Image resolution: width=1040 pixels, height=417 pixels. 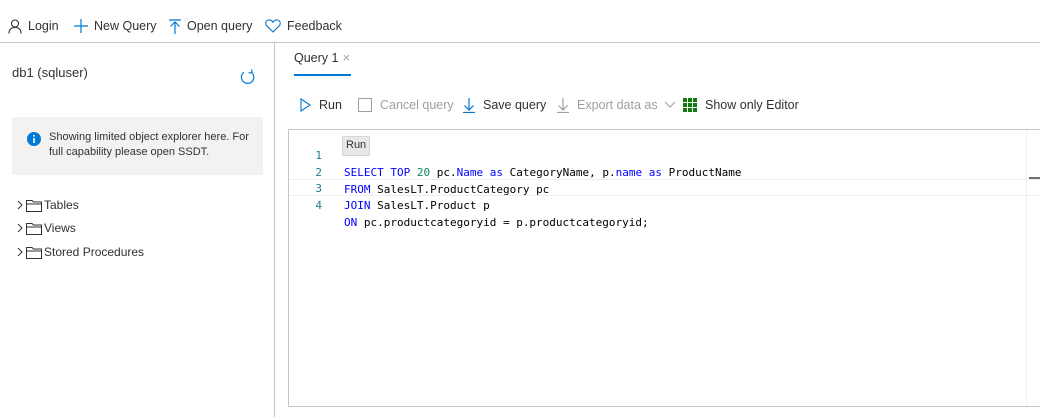 What do you see at coordinates (356, 146) in the screenshot?
I see `run-tooltip: Run` at bounding box center [356, 146].